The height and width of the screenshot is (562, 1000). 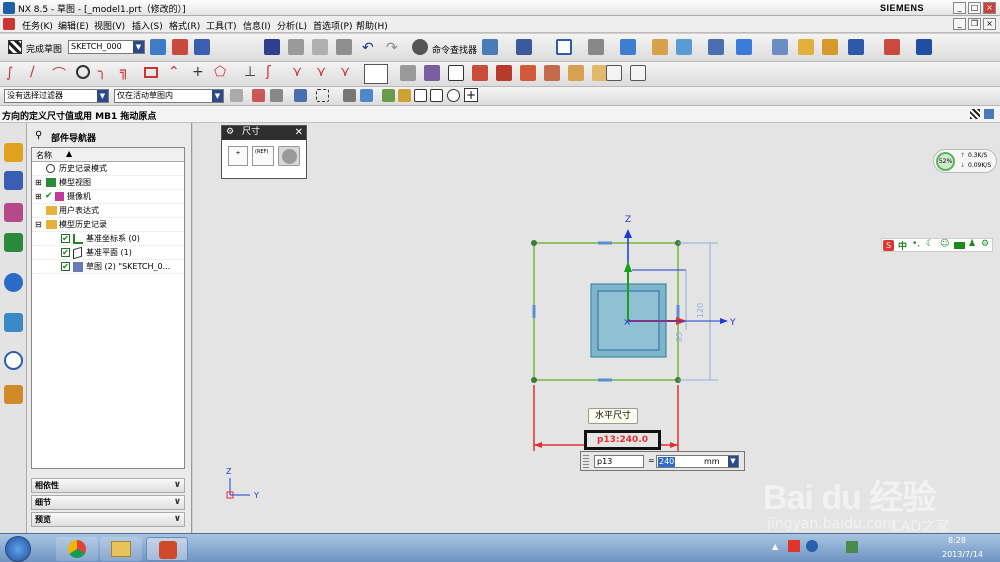 What do you see at coordinates (937, 245) in the screenshot?
I see `ime-toolbar: S 中 •, ☾ ☺ ♟ ⚙` at bounding box center [937, 245].